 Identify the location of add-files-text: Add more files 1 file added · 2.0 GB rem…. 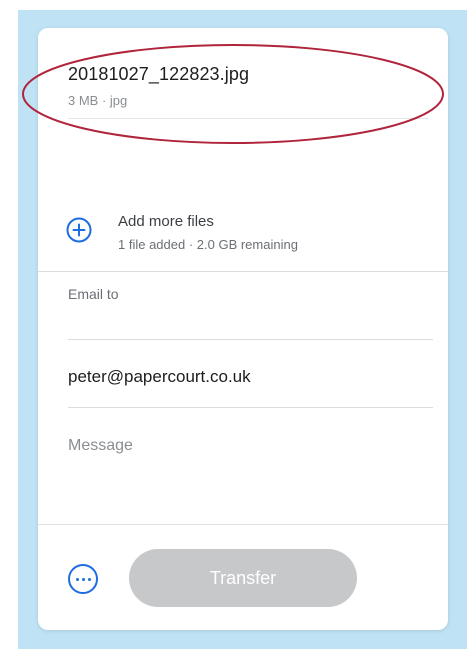
(208, 232).